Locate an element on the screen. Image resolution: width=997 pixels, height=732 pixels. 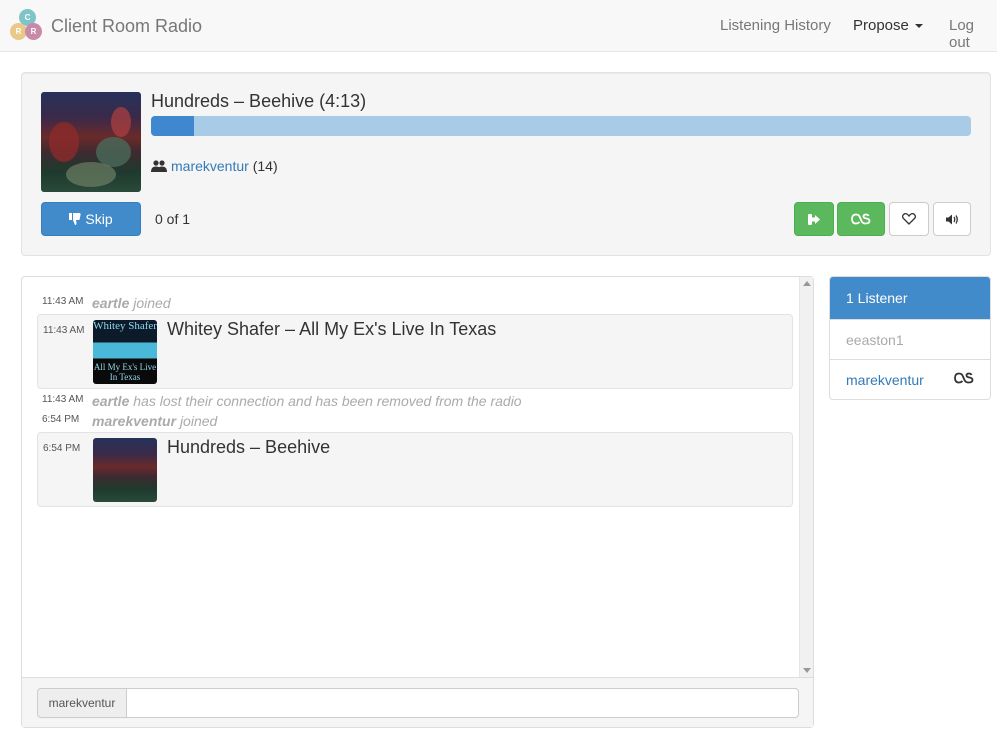
heart-icon is located at coordinates (909, 219).